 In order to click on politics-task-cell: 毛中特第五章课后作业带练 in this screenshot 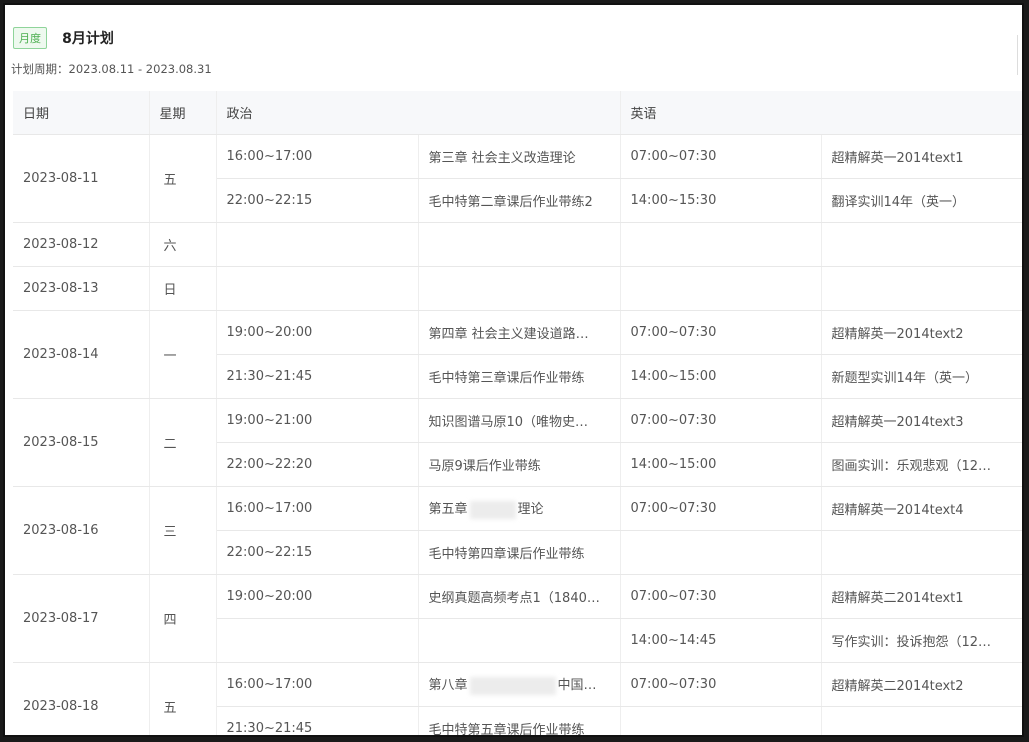, I will do `click(519, 720)`.